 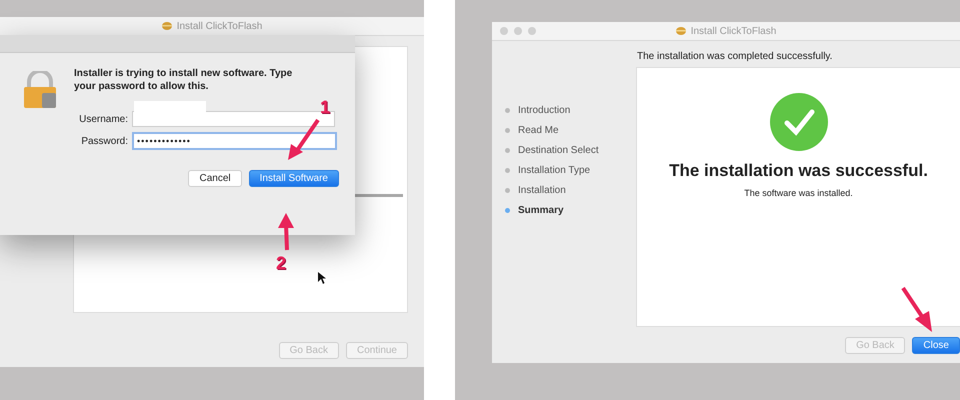 What do you see at coordinates (798, 171) in the screenshot?
I see `success-heading: The installation was successful.` at bounding box center [798, 171].